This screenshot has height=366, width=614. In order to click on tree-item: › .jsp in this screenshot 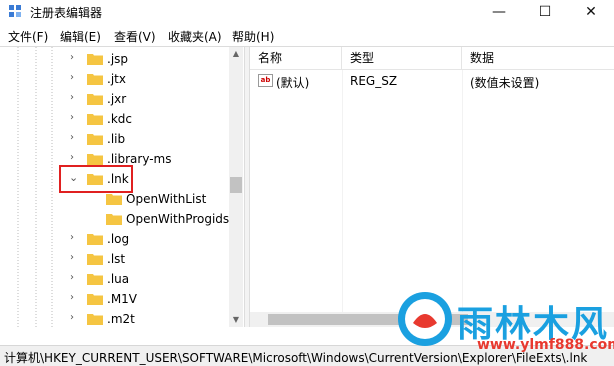, I will do `click(115, 59)`.